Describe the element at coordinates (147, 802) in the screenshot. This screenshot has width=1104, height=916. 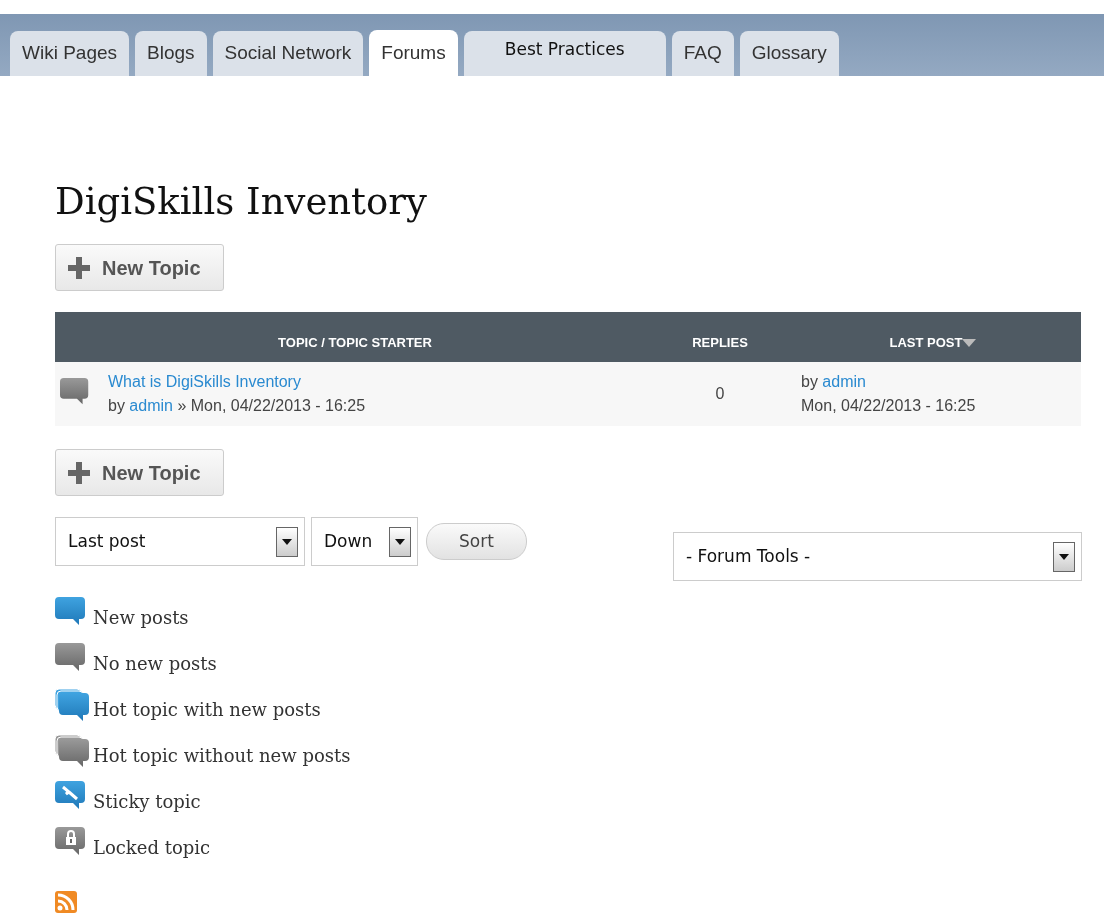
I see `legend-label: Sticky topic` at that location.